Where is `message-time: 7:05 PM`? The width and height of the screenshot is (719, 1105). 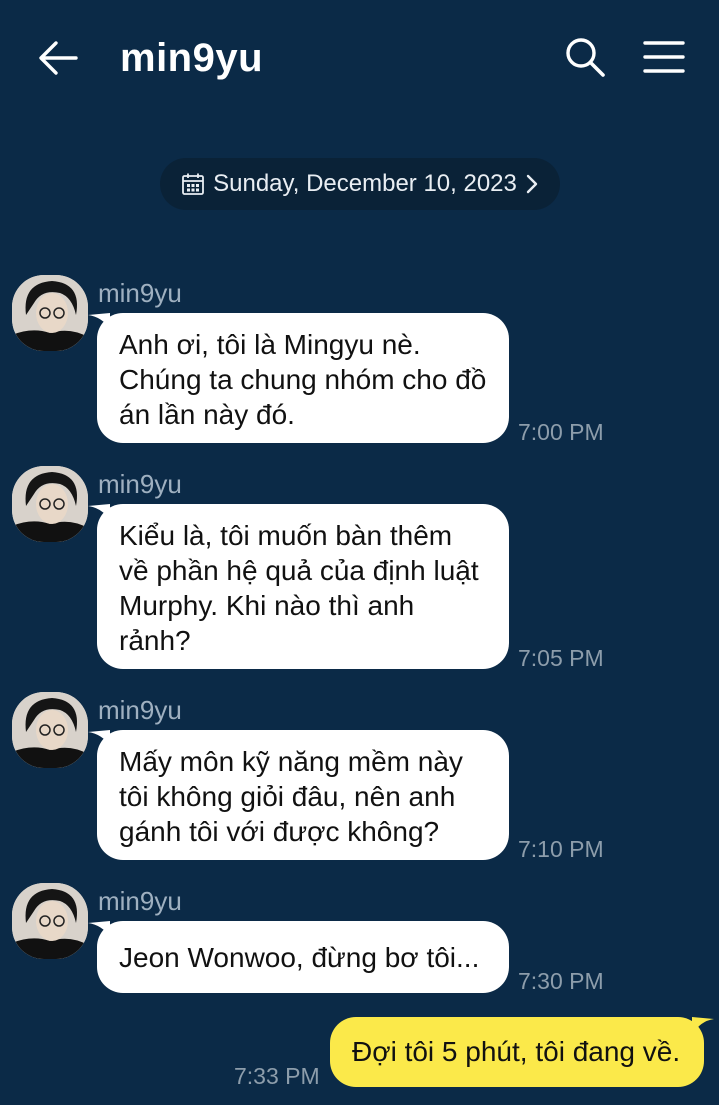
message-time: 7:05 PM is located at coordinates (561, 658).